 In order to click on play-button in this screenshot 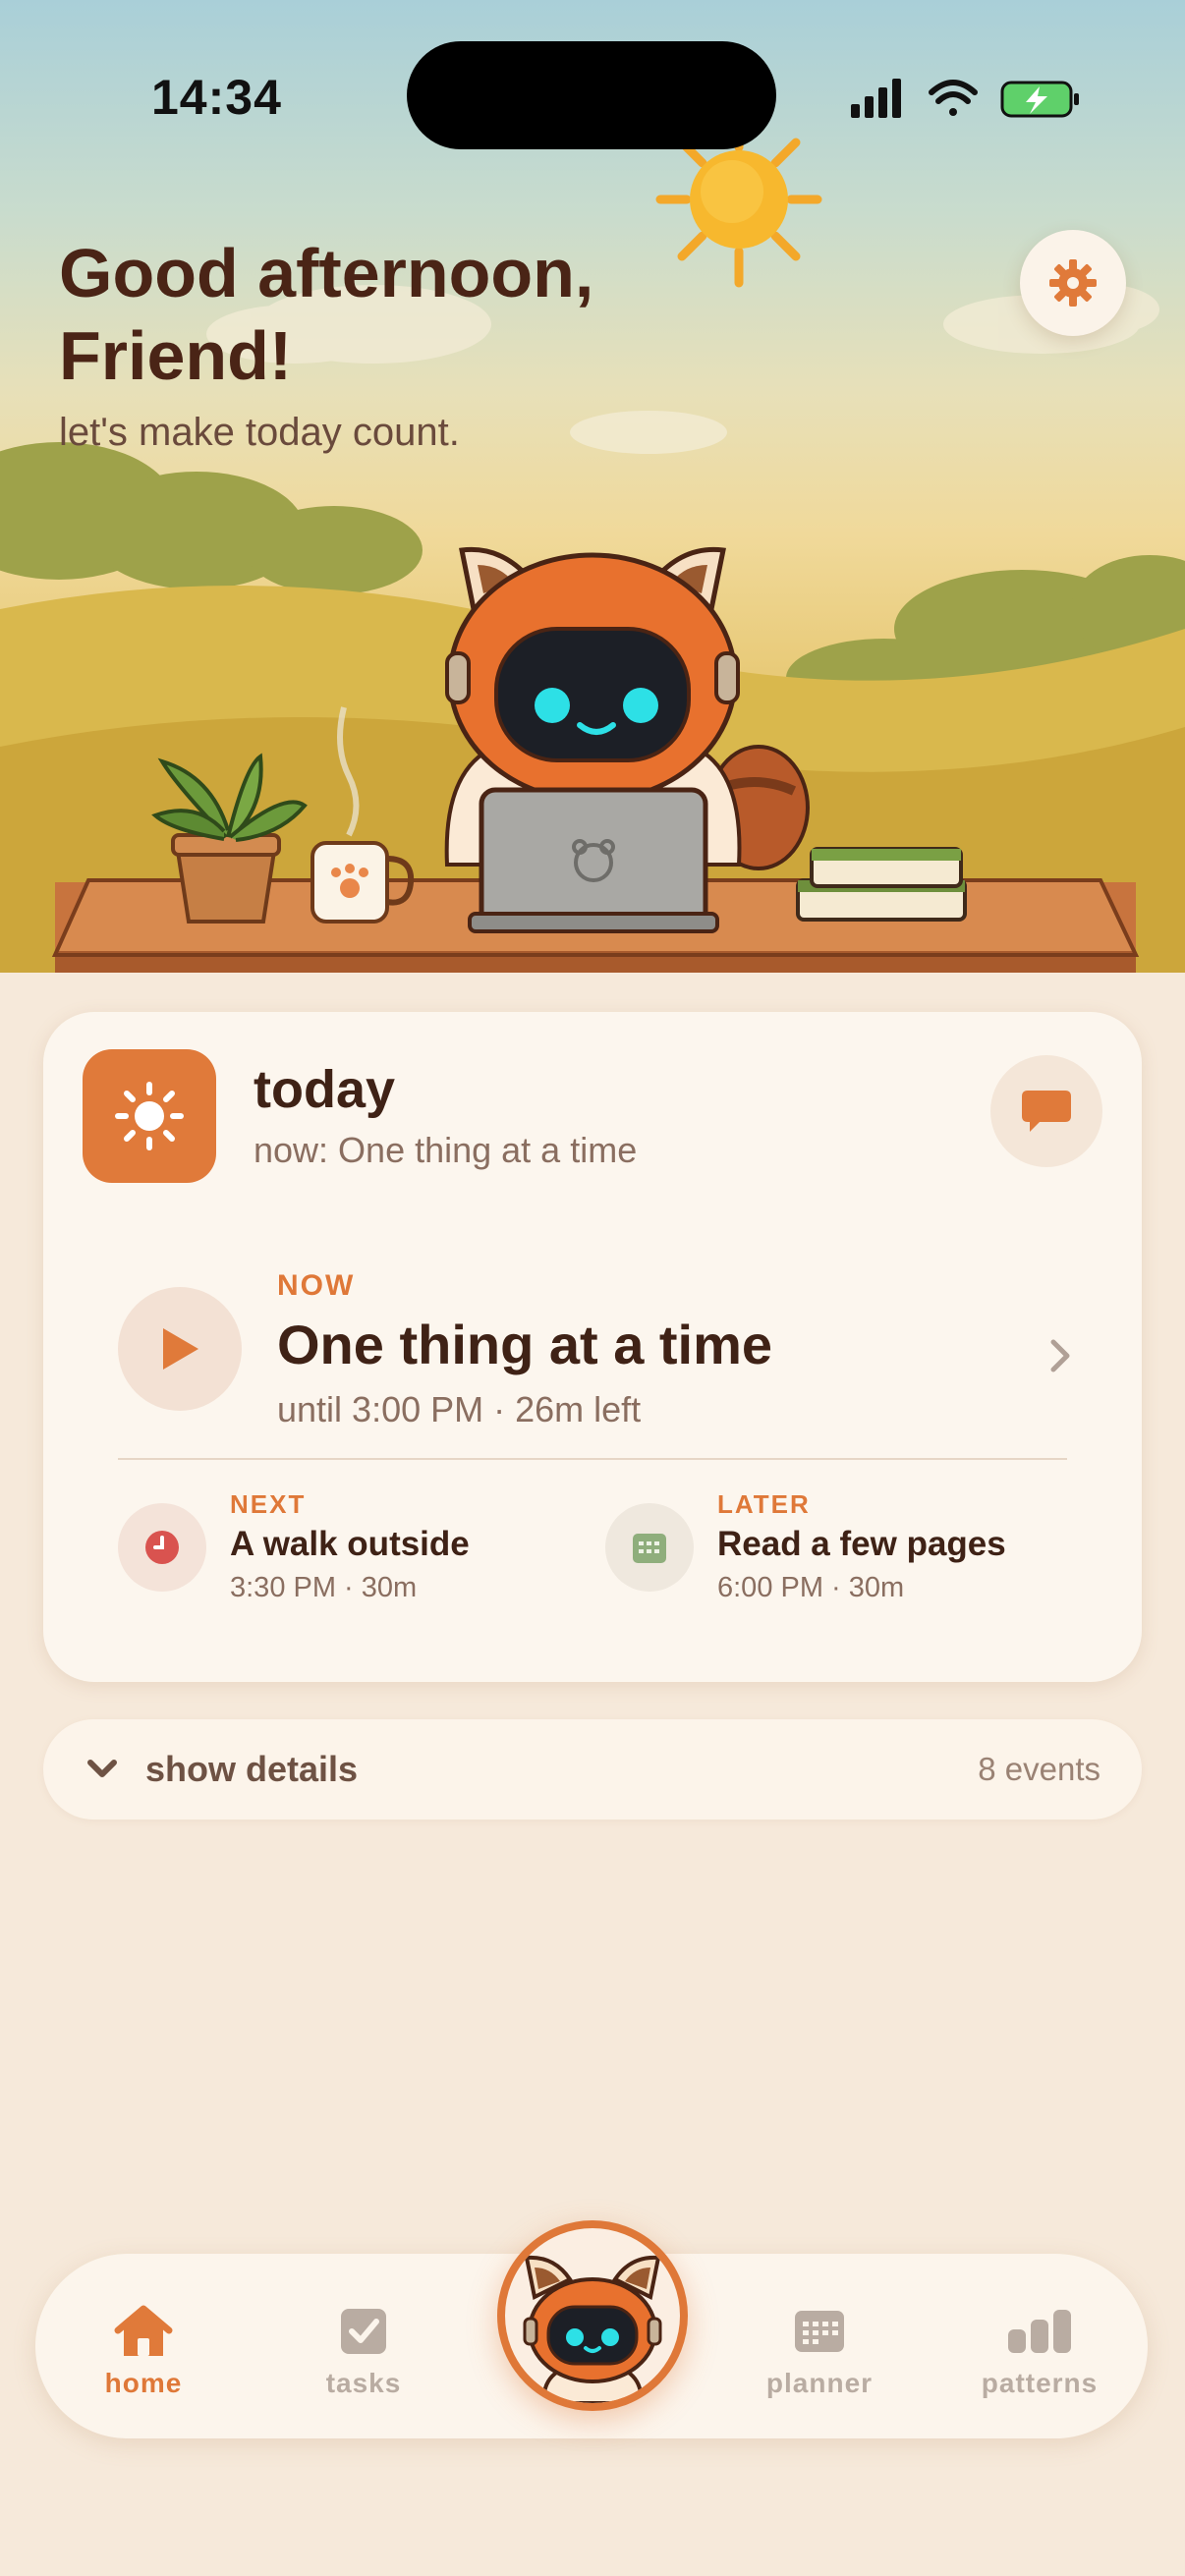, I will do `click(180, 1349)`.